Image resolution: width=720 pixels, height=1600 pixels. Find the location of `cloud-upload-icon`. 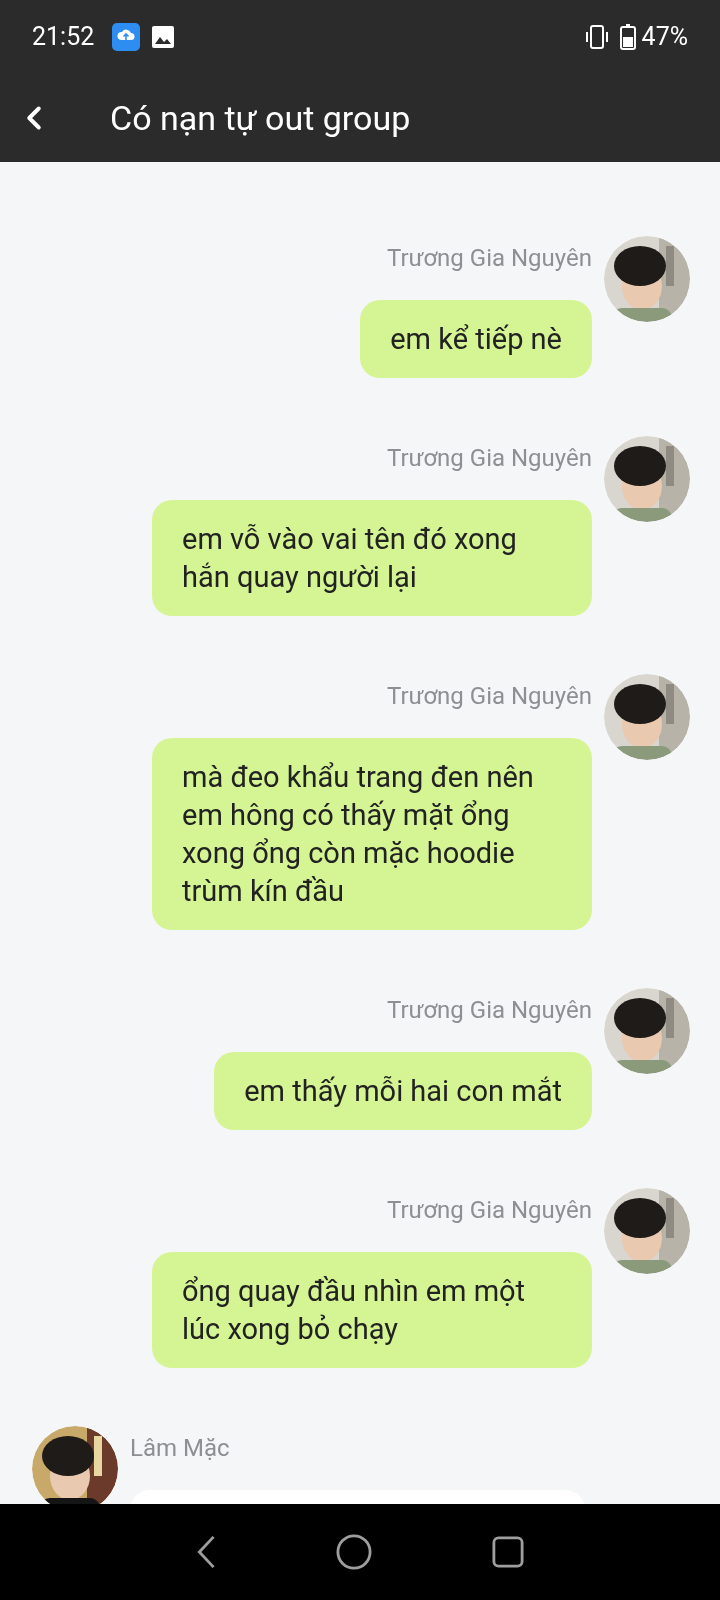

cloud-upload-icon is located at coordinates (126, 37).